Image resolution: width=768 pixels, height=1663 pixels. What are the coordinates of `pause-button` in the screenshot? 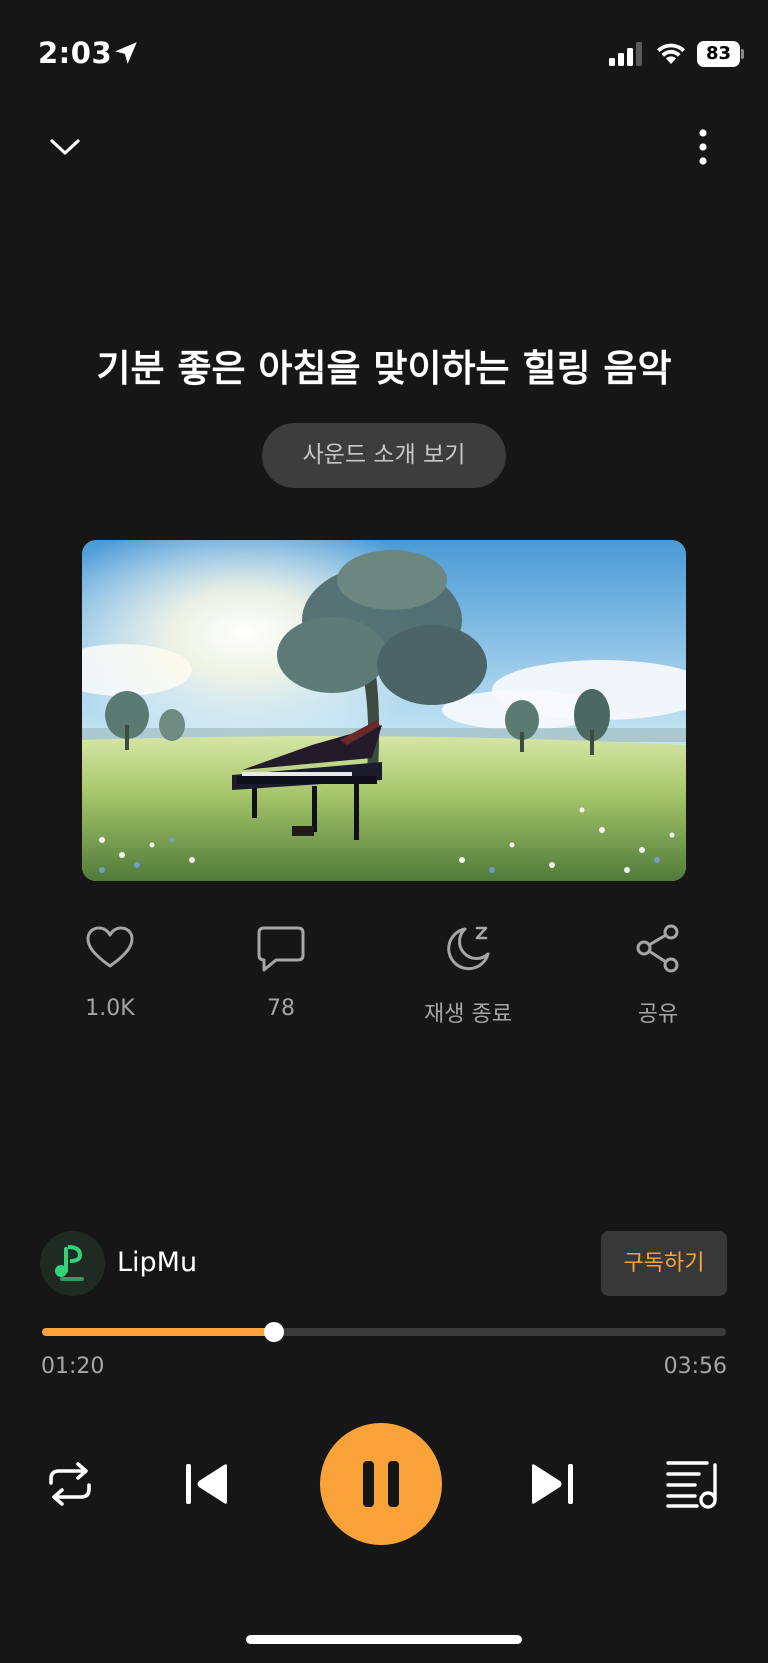 It's located at (381, 1484).